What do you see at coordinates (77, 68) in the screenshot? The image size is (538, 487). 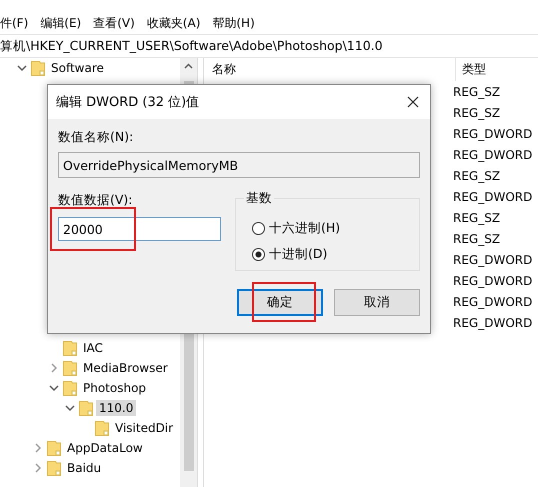 I see `tree-item: Software` at bounding box center [77, 68].